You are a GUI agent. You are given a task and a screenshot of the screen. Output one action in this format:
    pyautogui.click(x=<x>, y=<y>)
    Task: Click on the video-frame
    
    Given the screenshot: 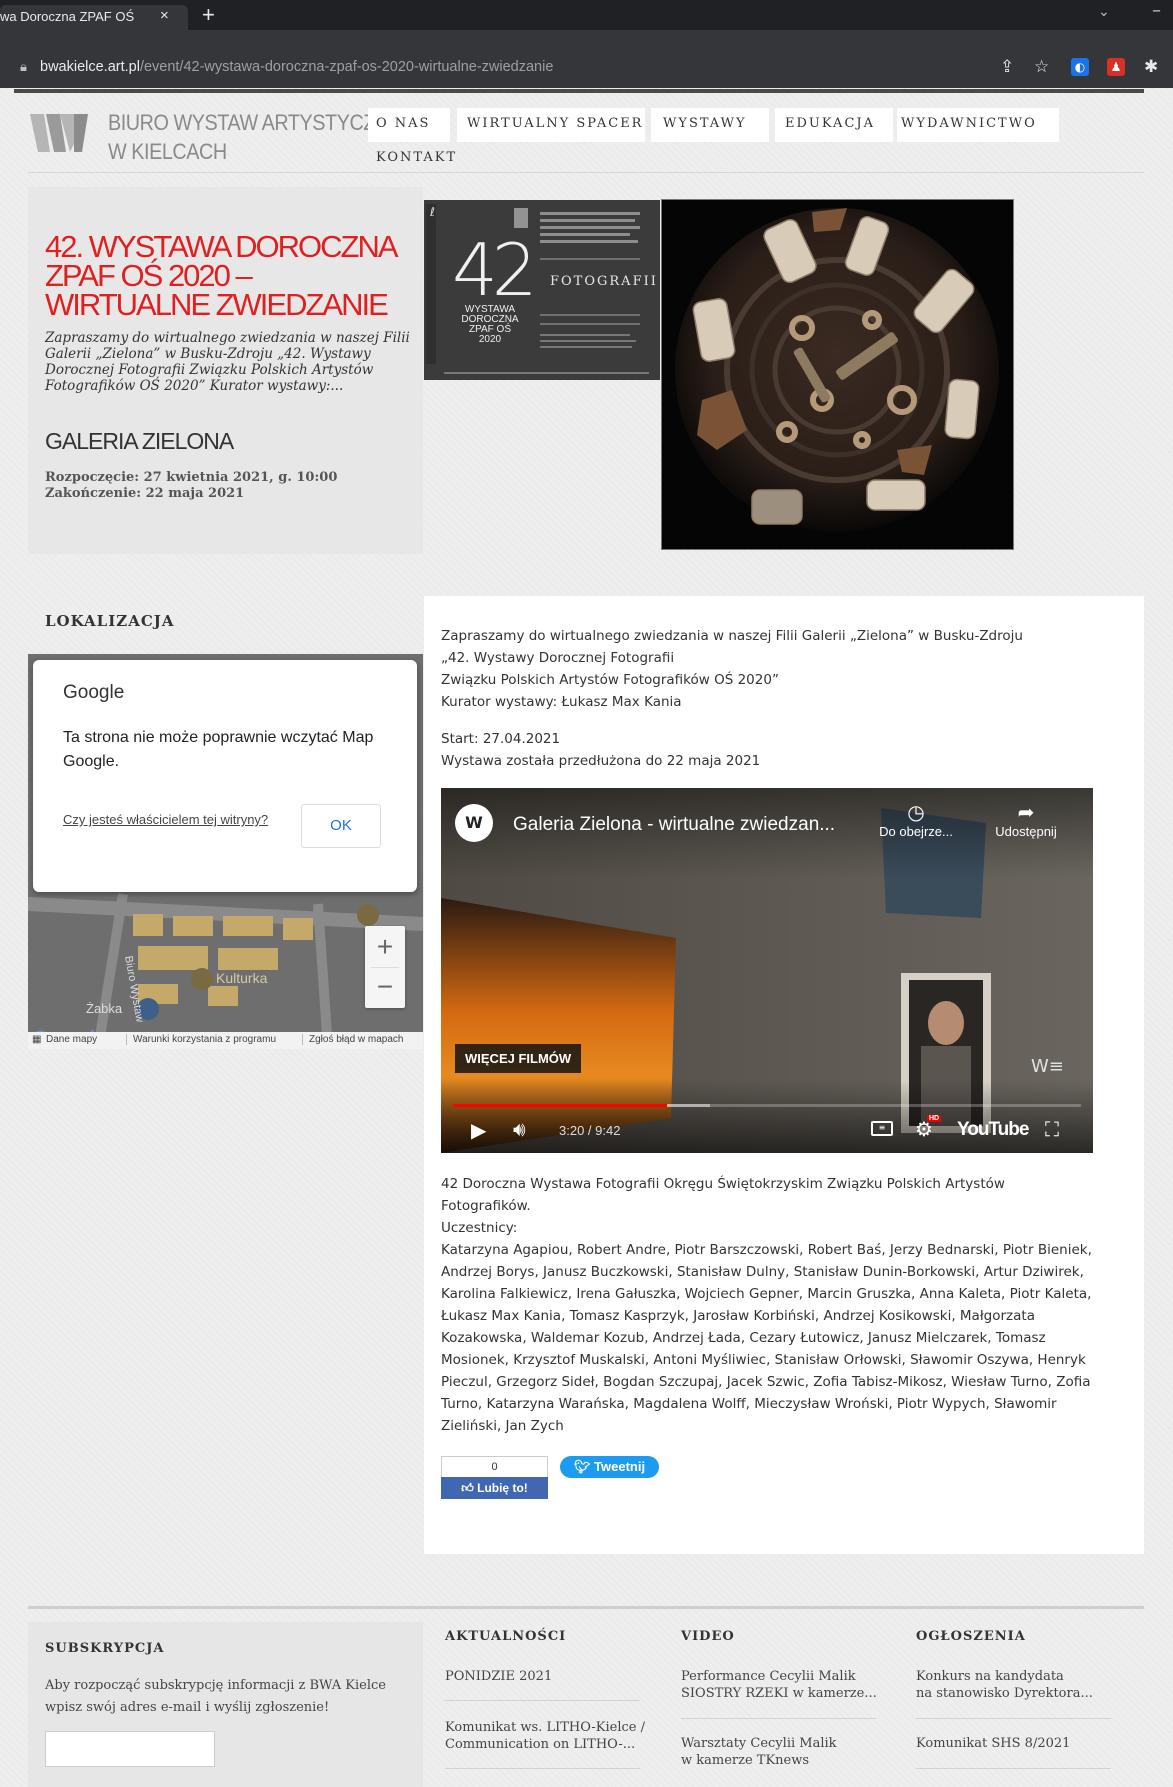 What is the action you would take?
    pyautogui.click(x=767, y=970)
    